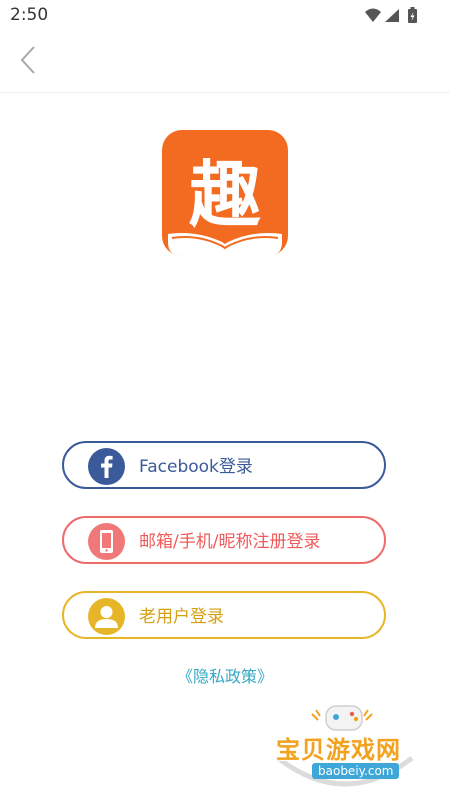 Image resolution: width=450 pixels, height=800 pixels. What do you see at coordinates (225, 61) in the screenshot?
I see `top-bar` at bounding box center [225, 61].